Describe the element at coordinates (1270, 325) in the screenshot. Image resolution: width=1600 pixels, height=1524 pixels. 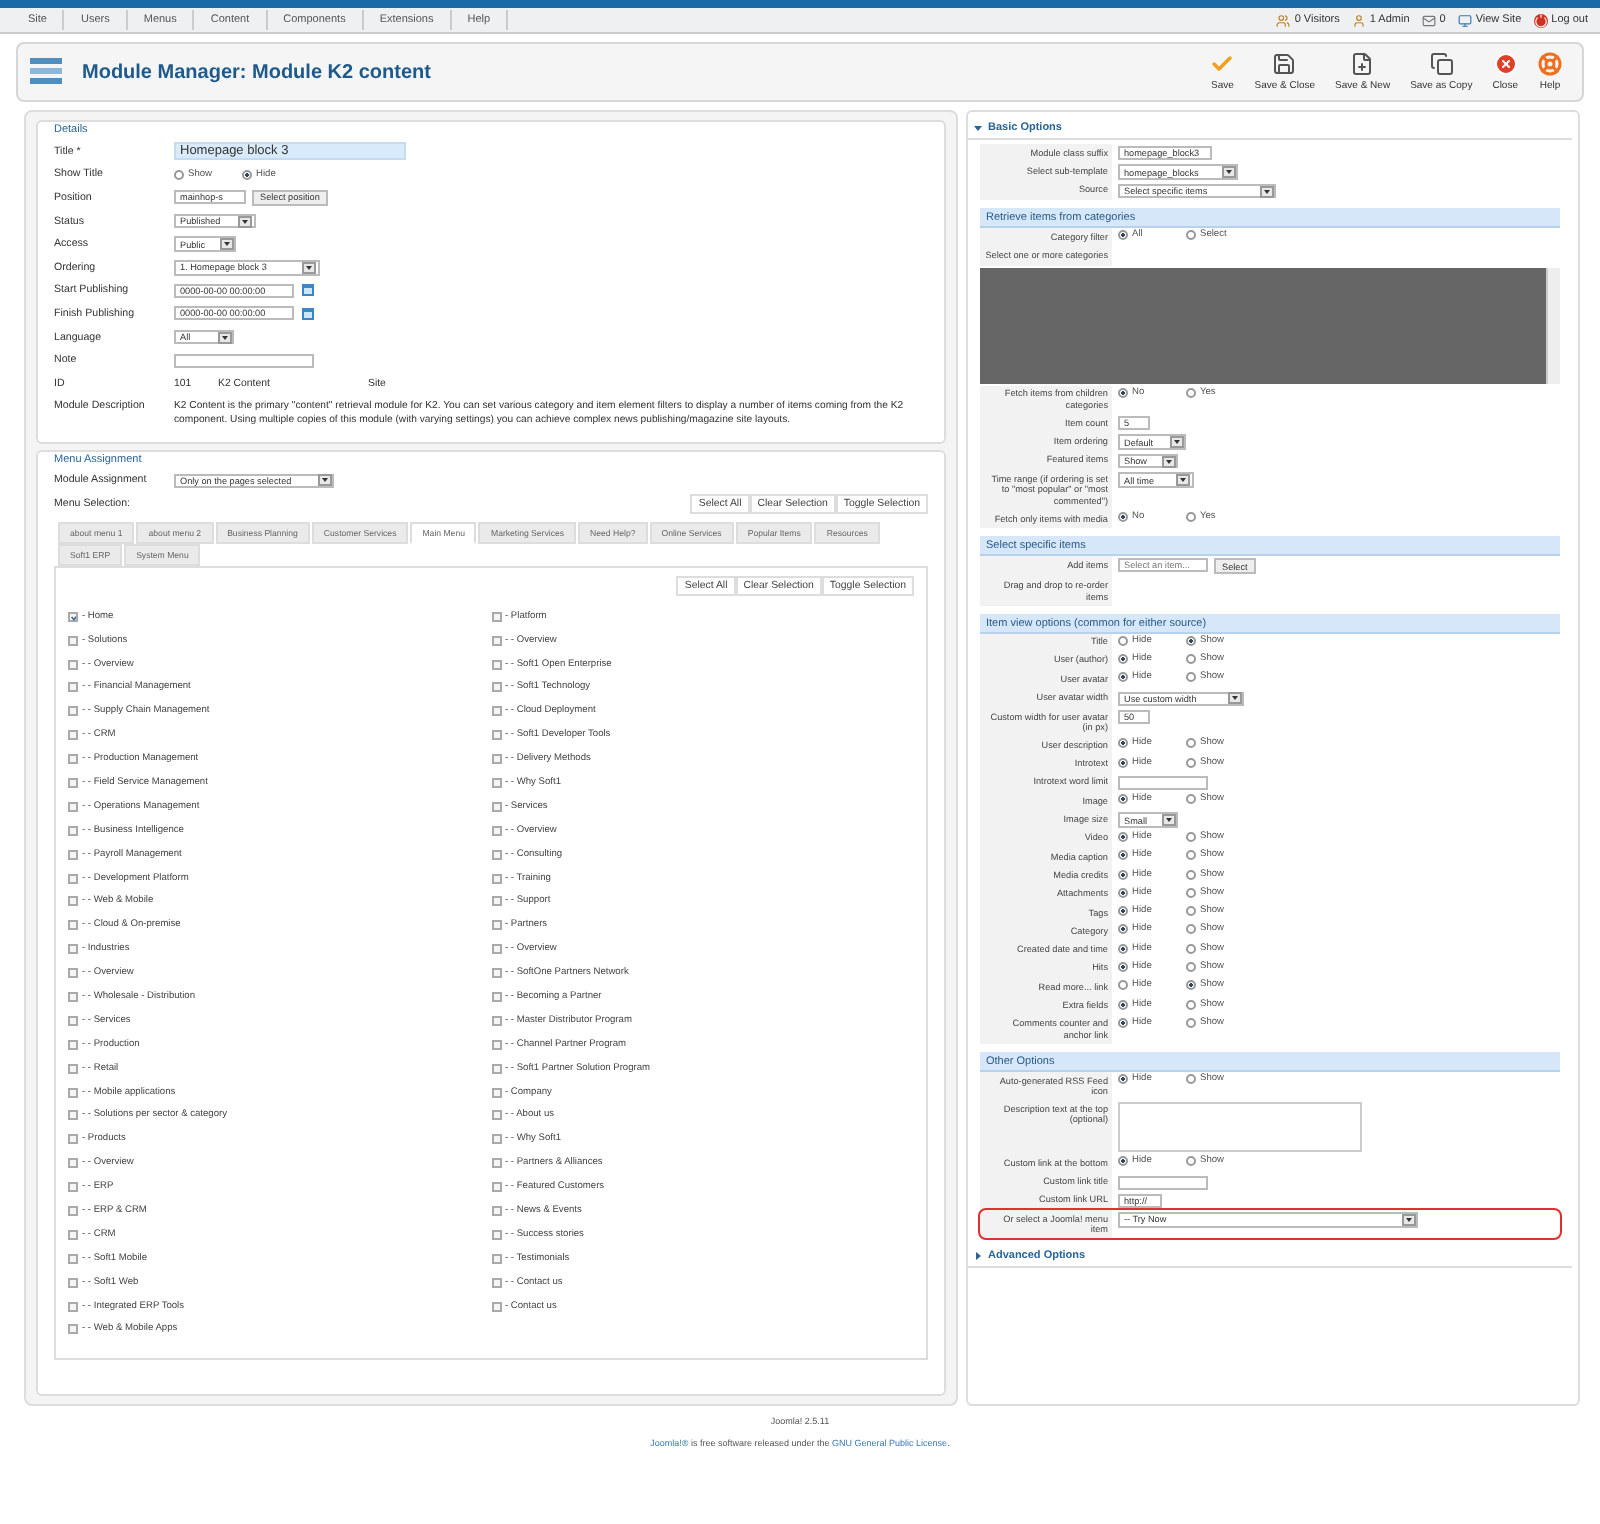
I see `category-listbox` at that location.